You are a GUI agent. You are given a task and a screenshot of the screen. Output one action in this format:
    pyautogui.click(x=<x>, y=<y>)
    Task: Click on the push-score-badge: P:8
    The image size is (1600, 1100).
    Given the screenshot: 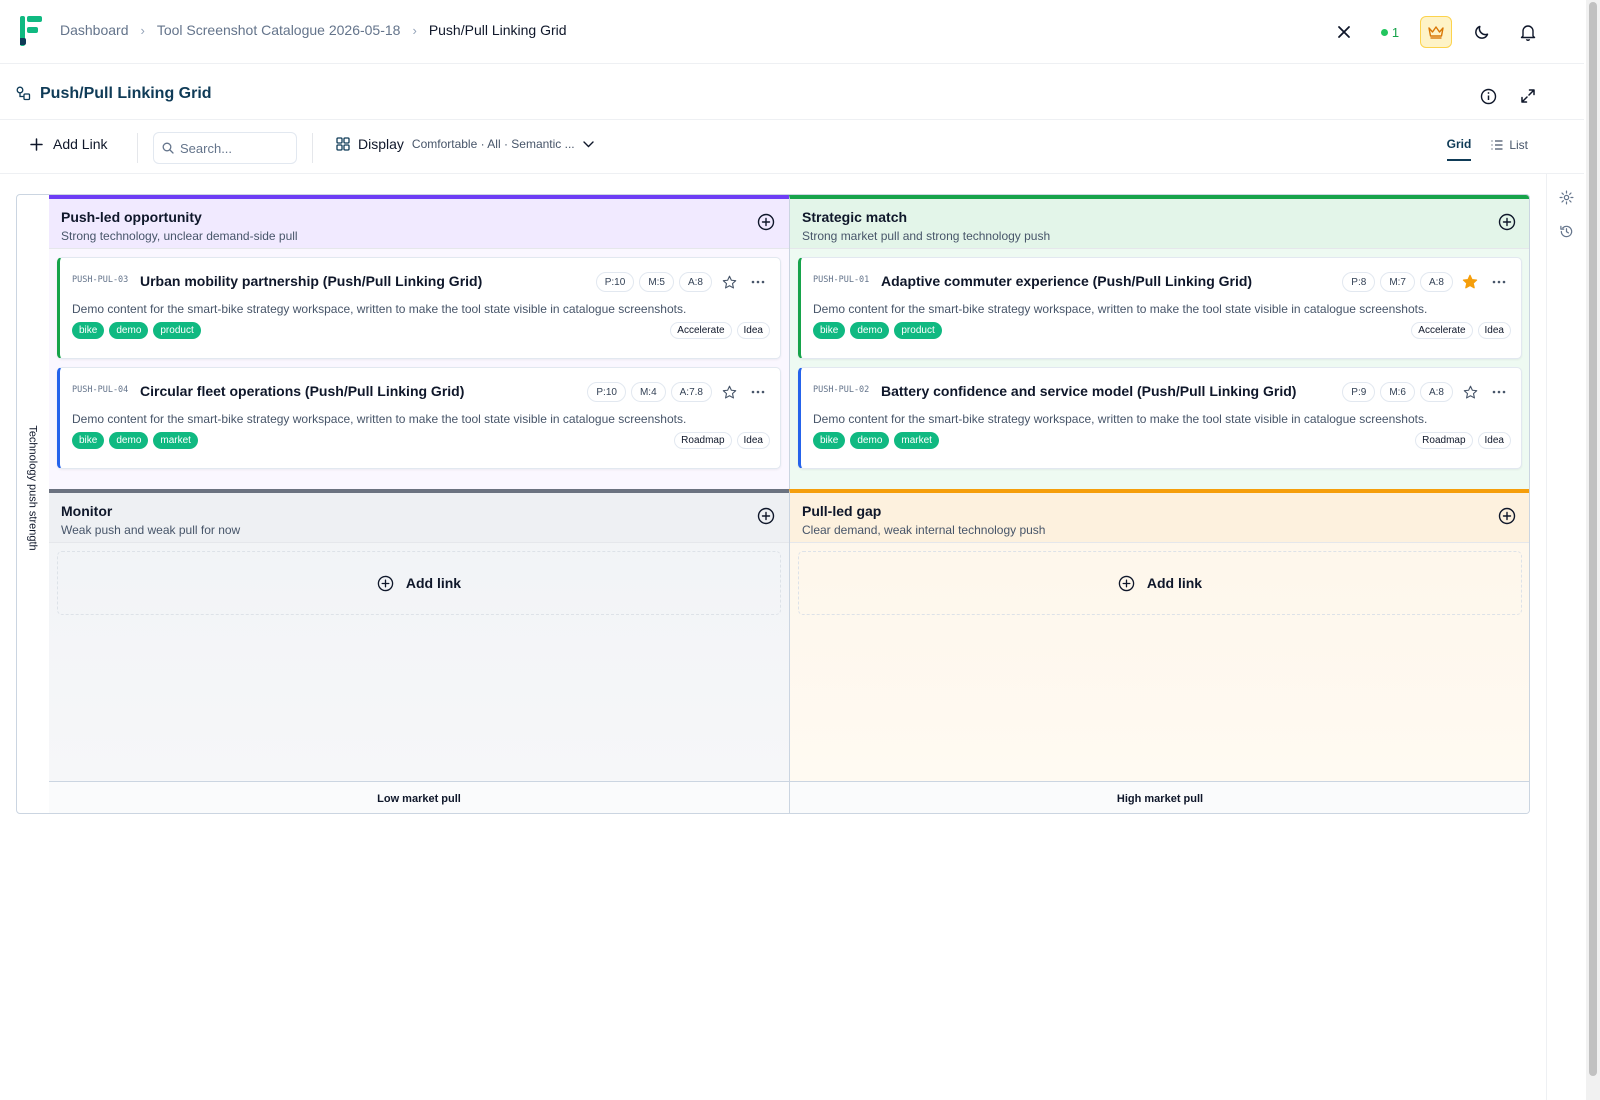 What is the action you would take?
    pyautogui.click(x=1359, y=282)
    